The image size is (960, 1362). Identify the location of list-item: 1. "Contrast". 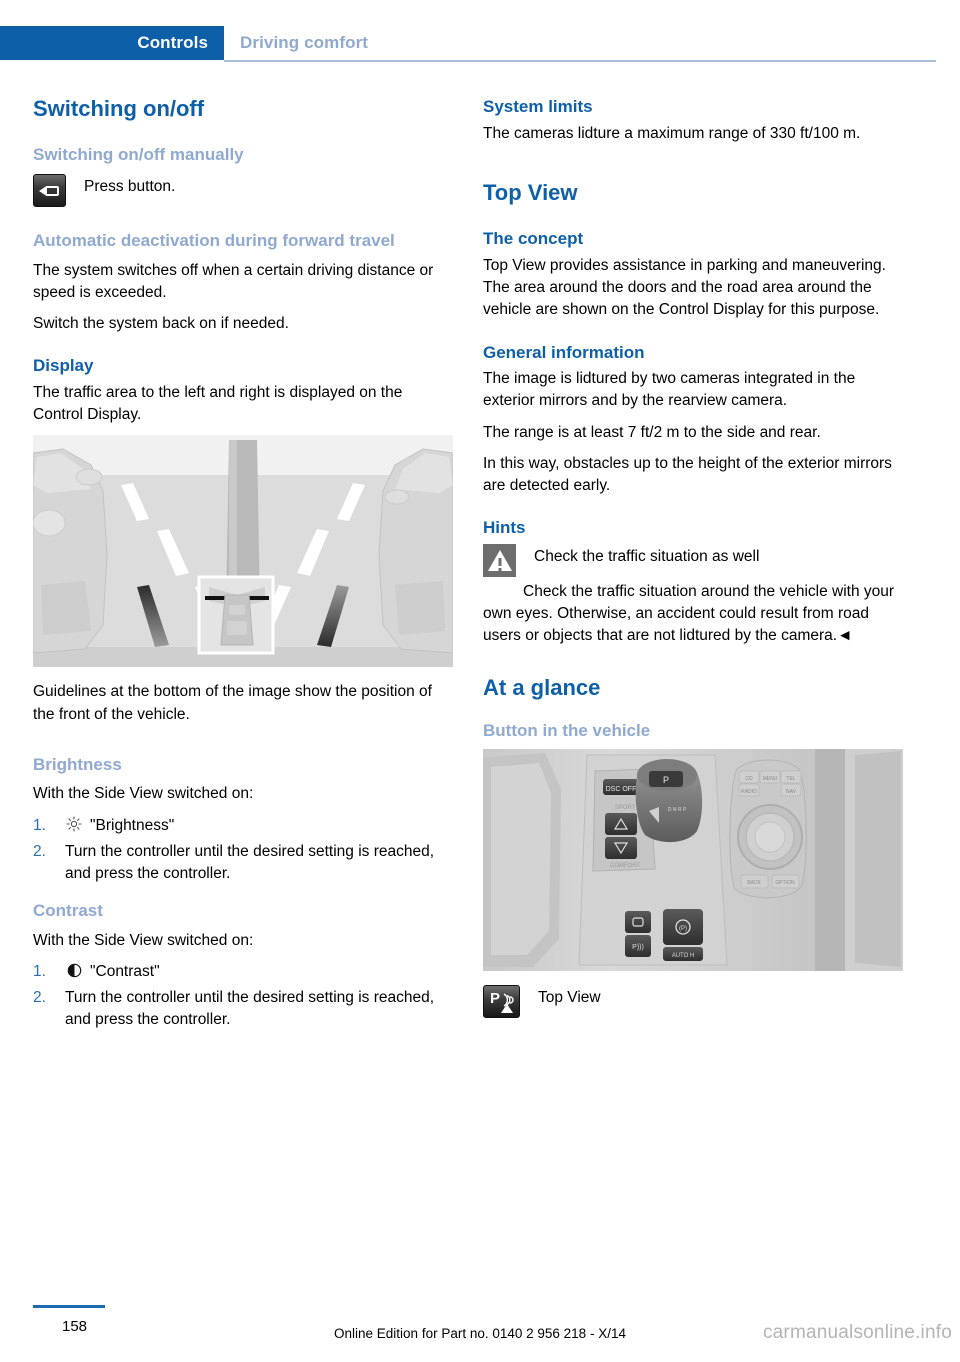
(243, 972).